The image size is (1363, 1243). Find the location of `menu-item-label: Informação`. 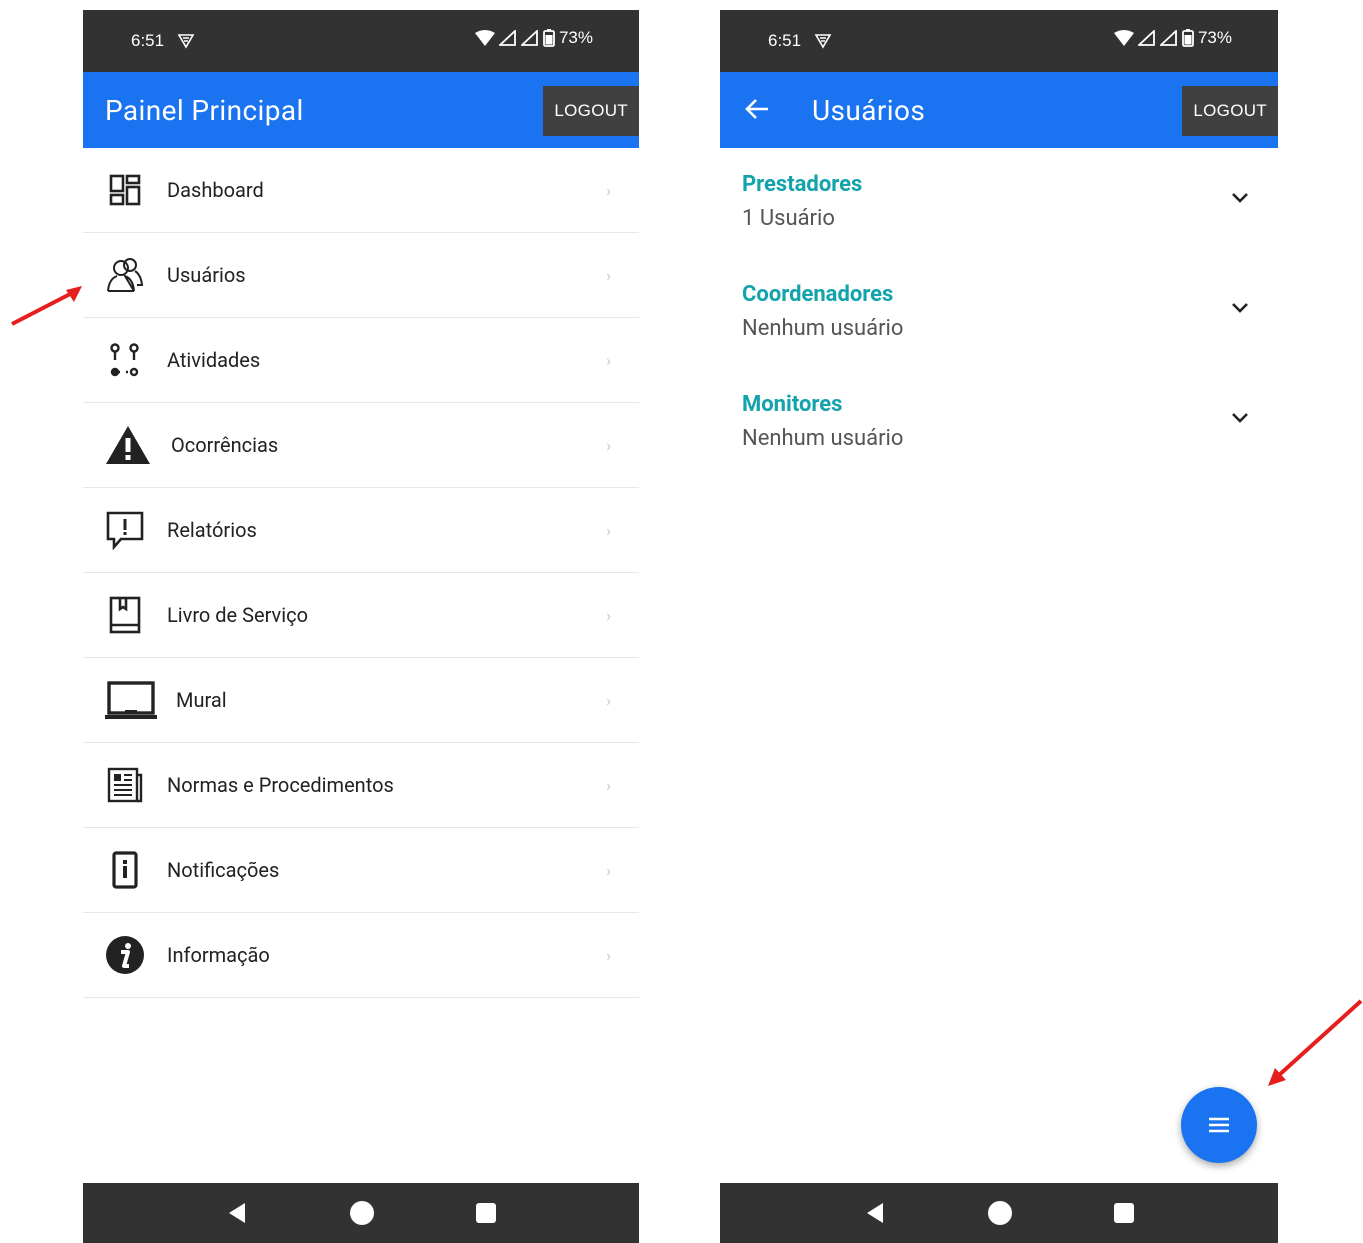

menu-item-label: Informação is located at coordinates (218, 955).